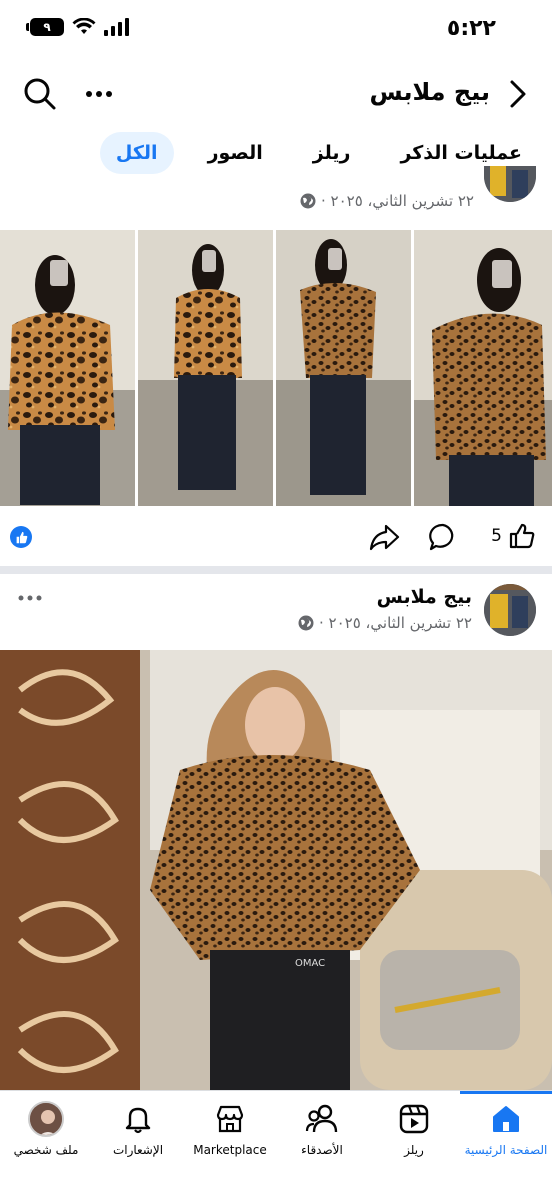  Describe the element at coordinates (45, 27) in the screenshot. I see `battery-icon: ٩` at that location.